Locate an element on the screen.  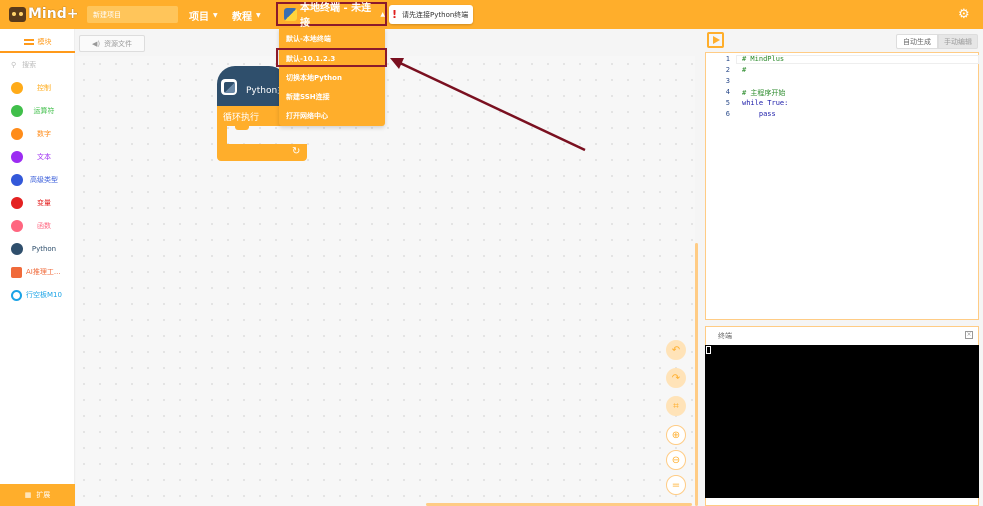
category-label: 变量 is located at coordinates (44, 203).